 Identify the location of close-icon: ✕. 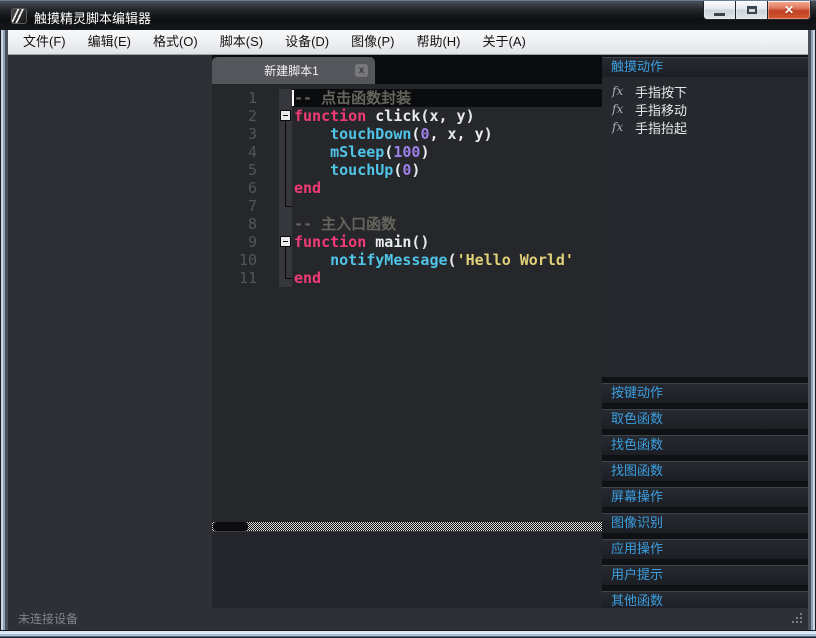
(789, 10).